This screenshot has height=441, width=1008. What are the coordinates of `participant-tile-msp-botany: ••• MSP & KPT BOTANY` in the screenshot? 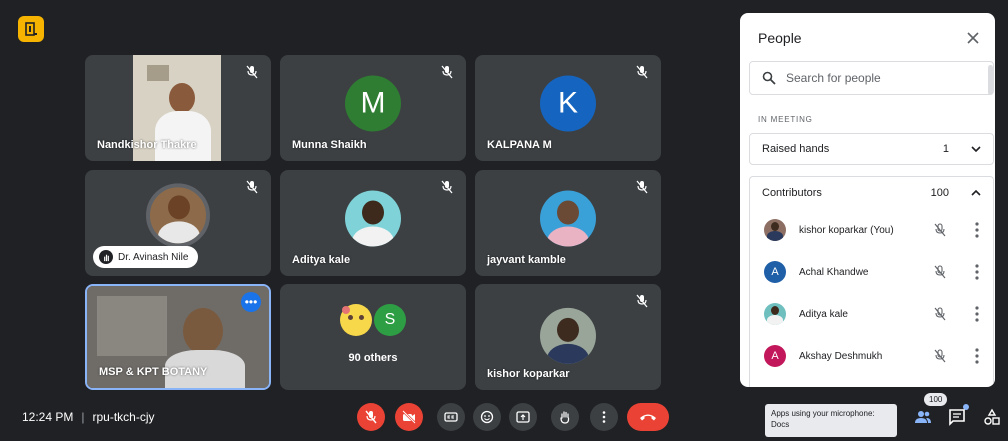 It's located at (178, 337).